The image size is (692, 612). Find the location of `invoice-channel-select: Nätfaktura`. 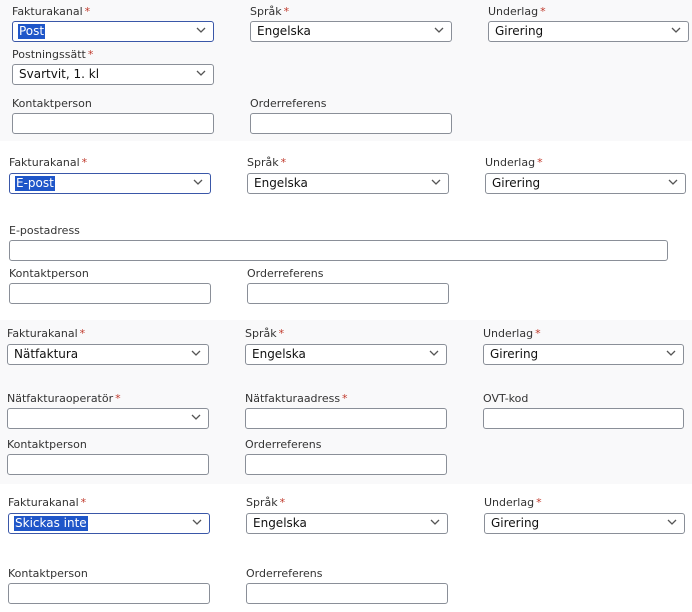

invoice-channel-select: Nätfaktura is located at coordinates (108, 354).